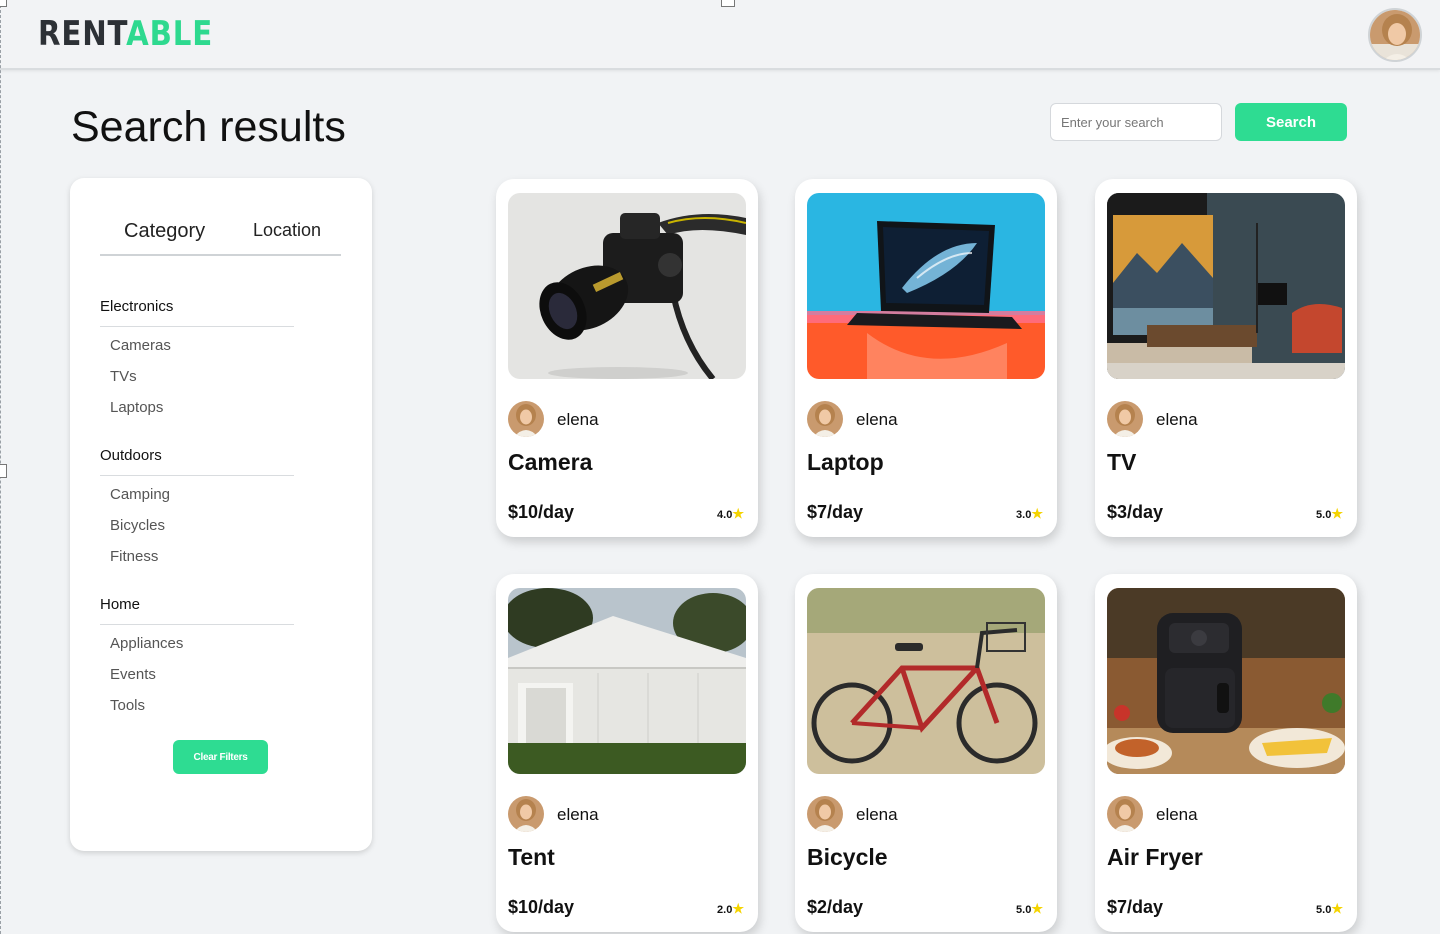  Describe the element at coordinates (131, 455) in the screenshot. I see `filter-group-outdoors: Outdoors` at that location.